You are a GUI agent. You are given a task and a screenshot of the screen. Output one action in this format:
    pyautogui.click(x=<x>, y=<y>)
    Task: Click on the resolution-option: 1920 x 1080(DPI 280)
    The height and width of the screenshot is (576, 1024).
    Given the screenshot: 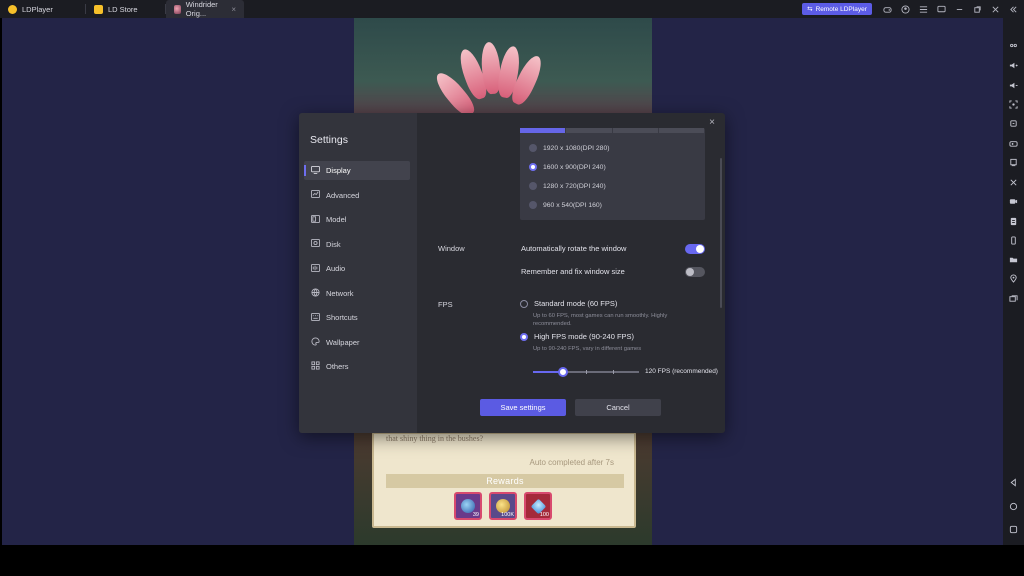 What is the action you would take?
    pyautogui.click(x=569, y=148)
    